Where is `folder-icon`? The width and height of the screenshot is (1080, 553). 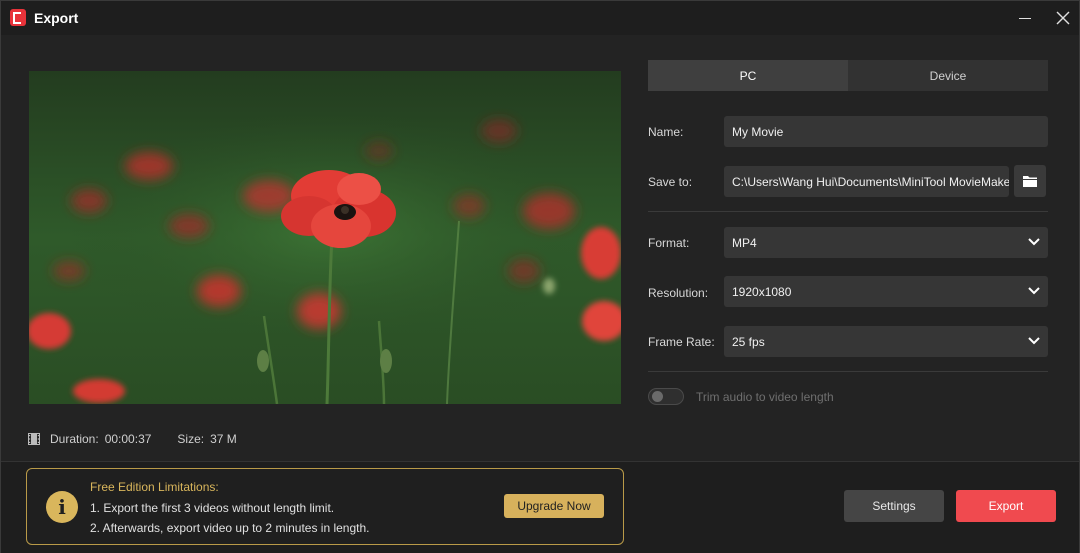 folder-icon is located at coordinates (1030, 181).